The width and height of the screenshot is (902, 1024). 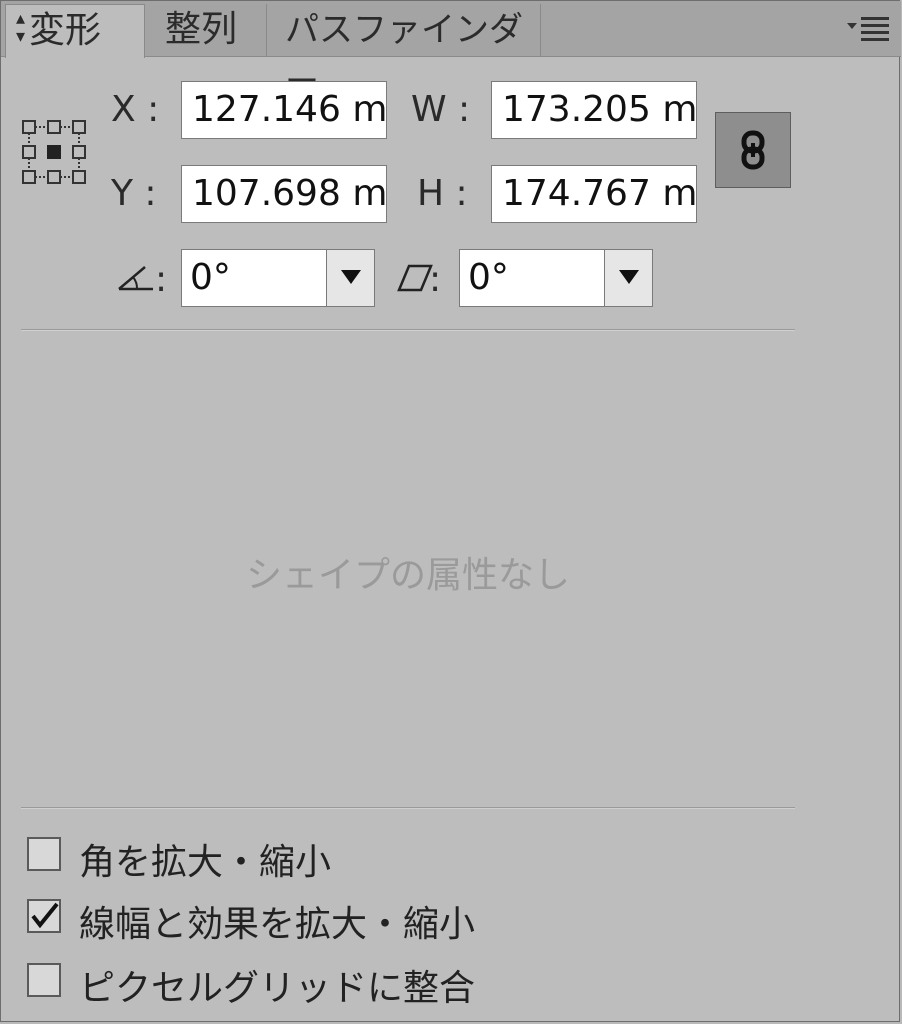 What do you see at coordinates (135, 278) in the screenshot?
I see `rotate-angle-icon` at bounding box center [135, 278].